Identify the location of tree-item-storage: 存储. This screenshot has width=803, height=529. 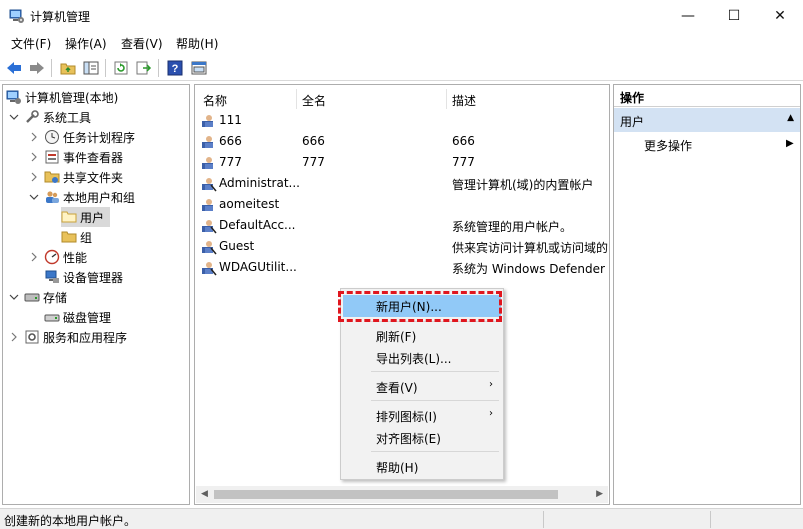
(37, 297).